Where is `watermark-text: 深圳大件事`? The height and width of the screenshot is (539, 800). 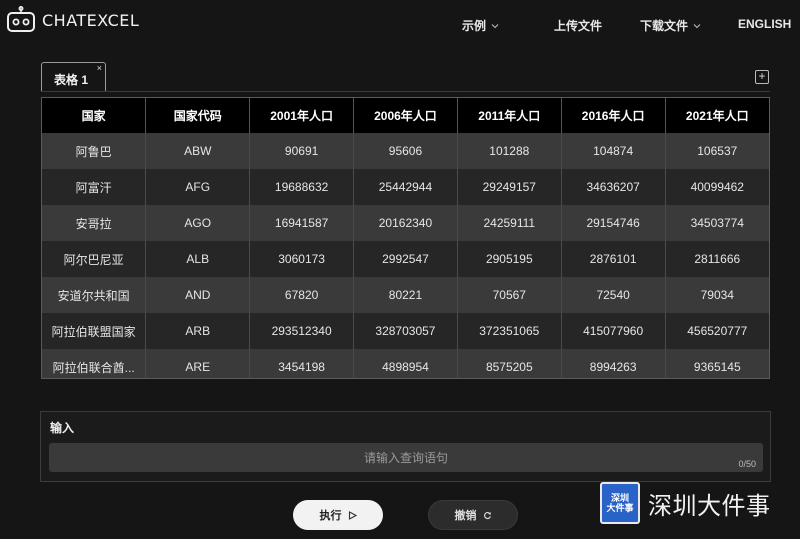 watermark-text: 深圳大件事 is located at coordinates (709, 506).